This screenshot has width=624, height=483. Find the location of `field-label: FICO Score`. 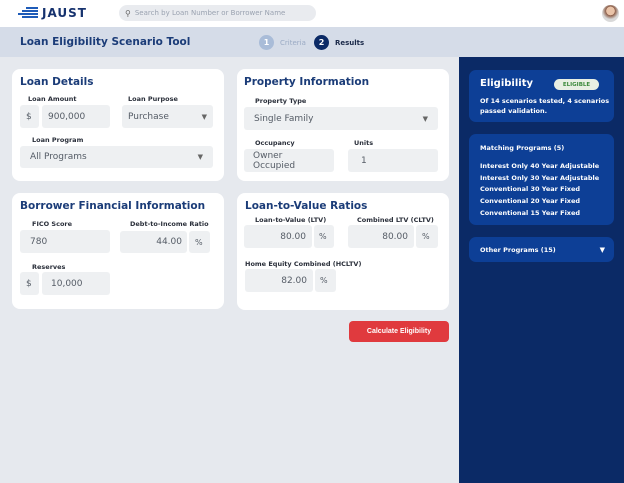

field-label: FICO Score is located at coordinates (52, 224).